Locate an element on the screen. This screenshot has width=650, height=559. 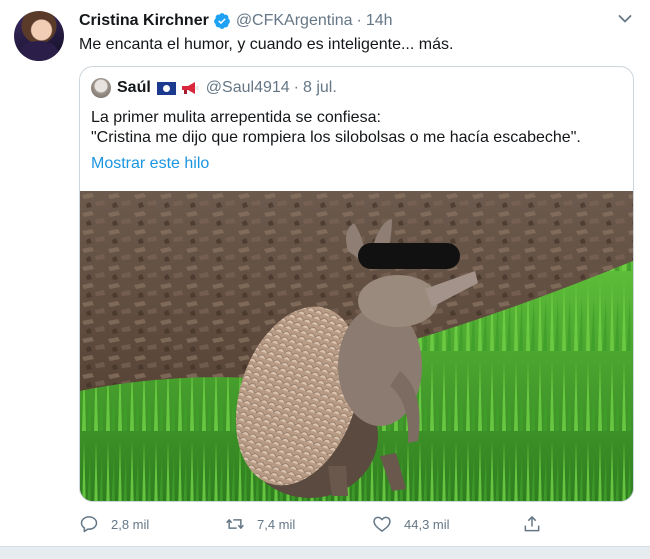
timeline-separator is located at coordinates (325, 552).